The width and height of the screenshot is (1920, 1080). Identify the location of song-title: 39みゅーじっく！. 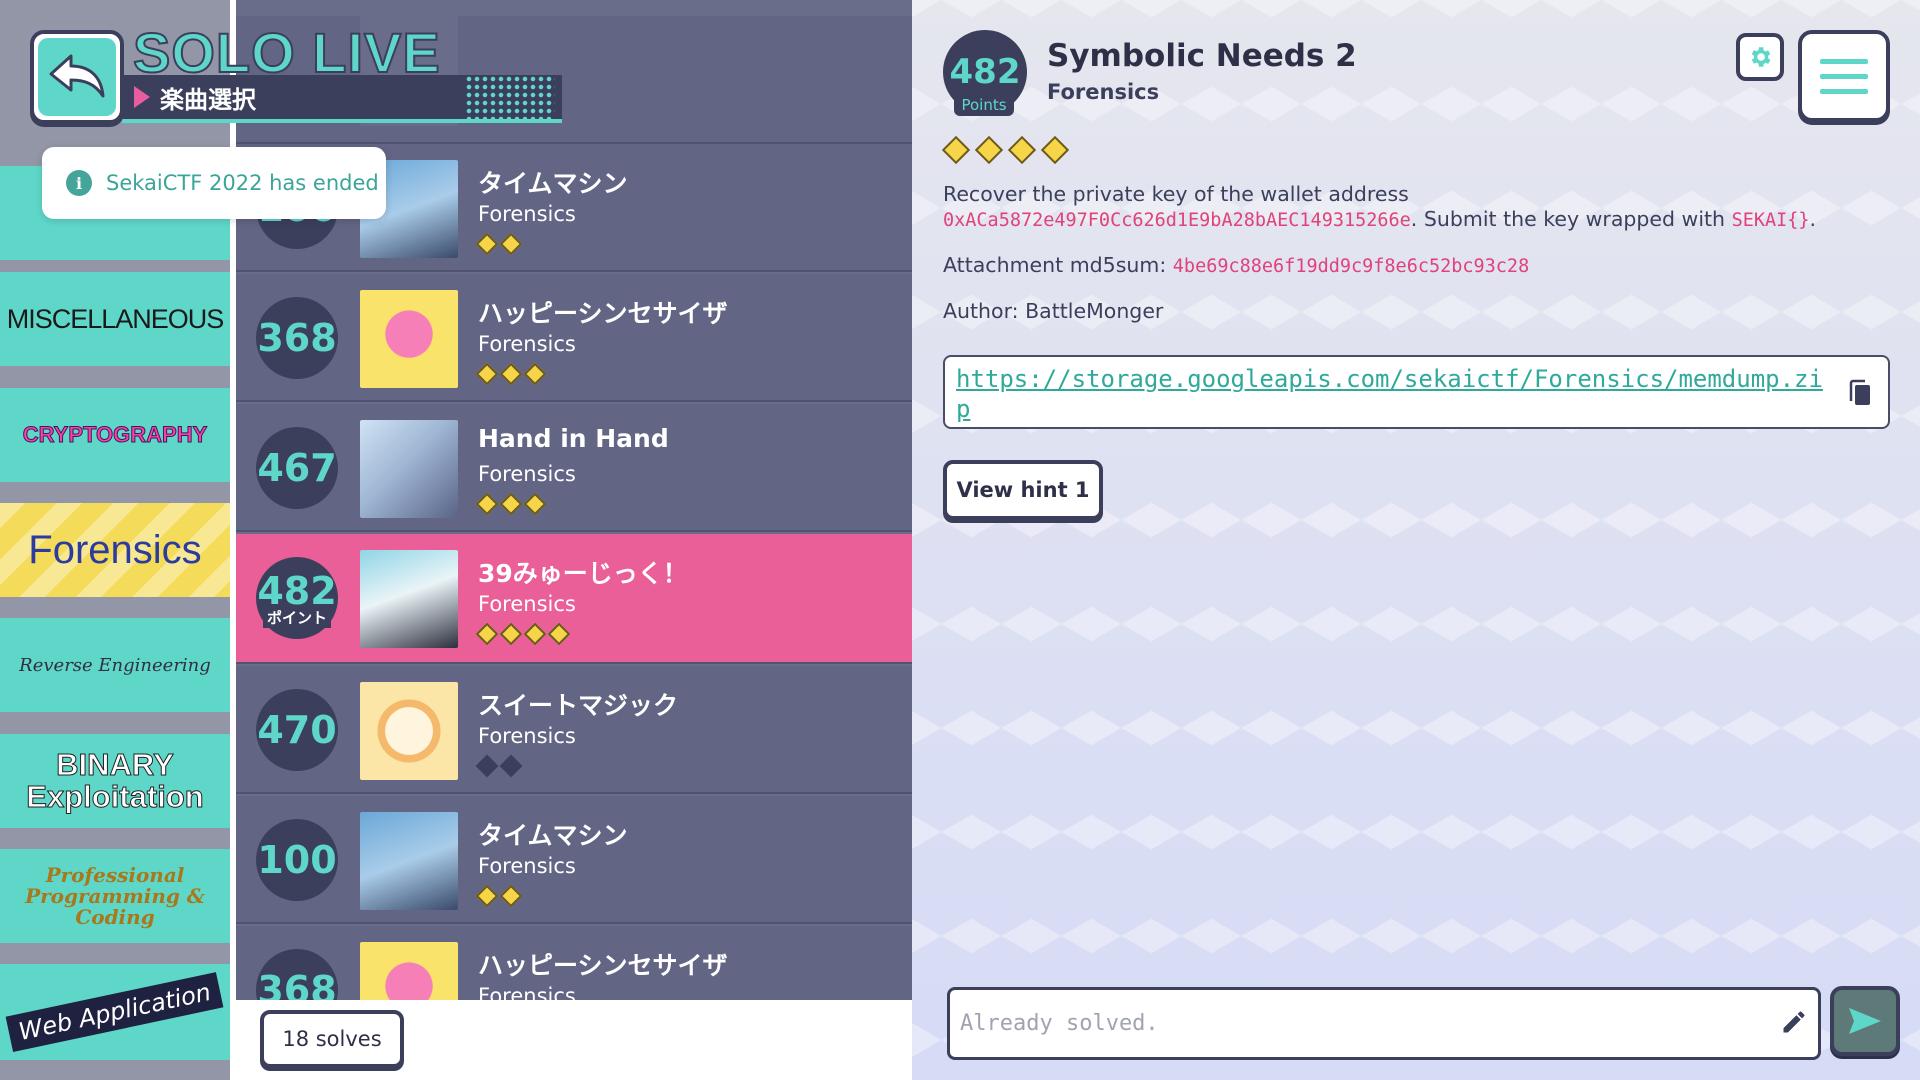
(583, 573).